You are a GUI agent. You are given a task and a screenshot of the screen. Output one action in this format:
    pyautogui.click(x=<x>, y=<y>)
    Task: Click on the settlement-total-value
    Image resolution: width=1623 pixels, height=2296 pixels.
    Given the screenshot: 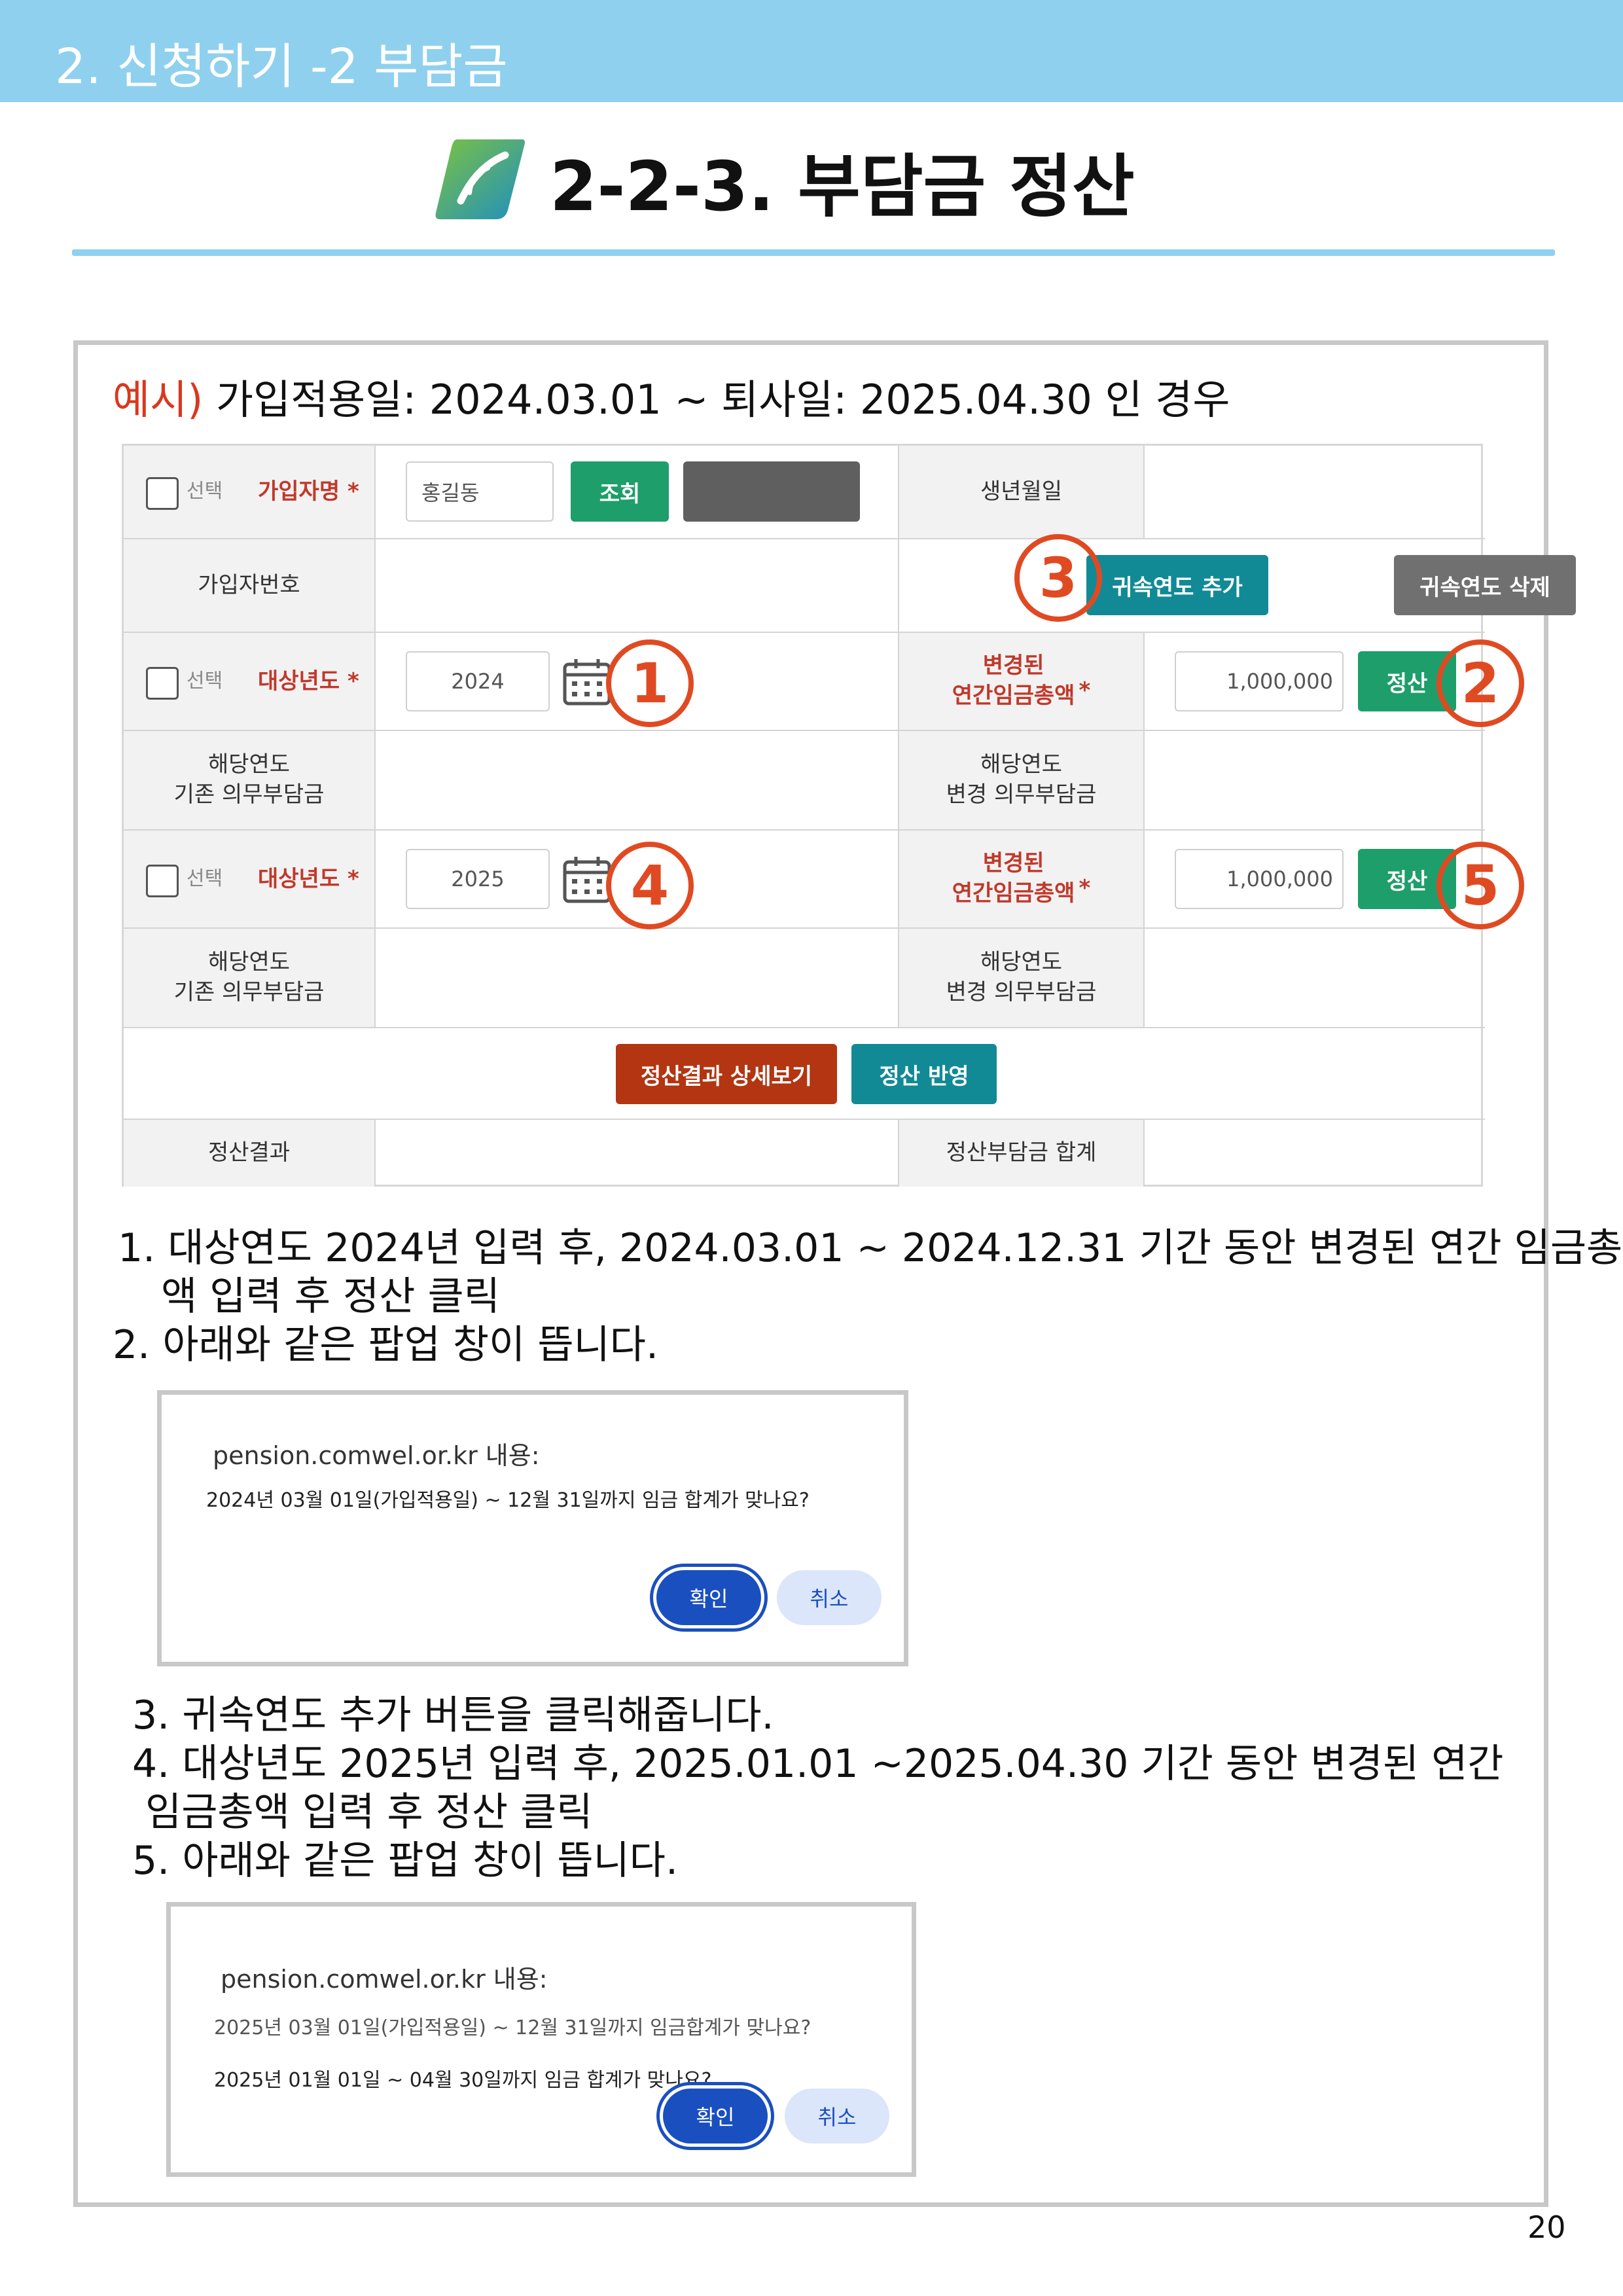 What is the action you would take?
    pyautogui.click(x=1315, y=1153)
    